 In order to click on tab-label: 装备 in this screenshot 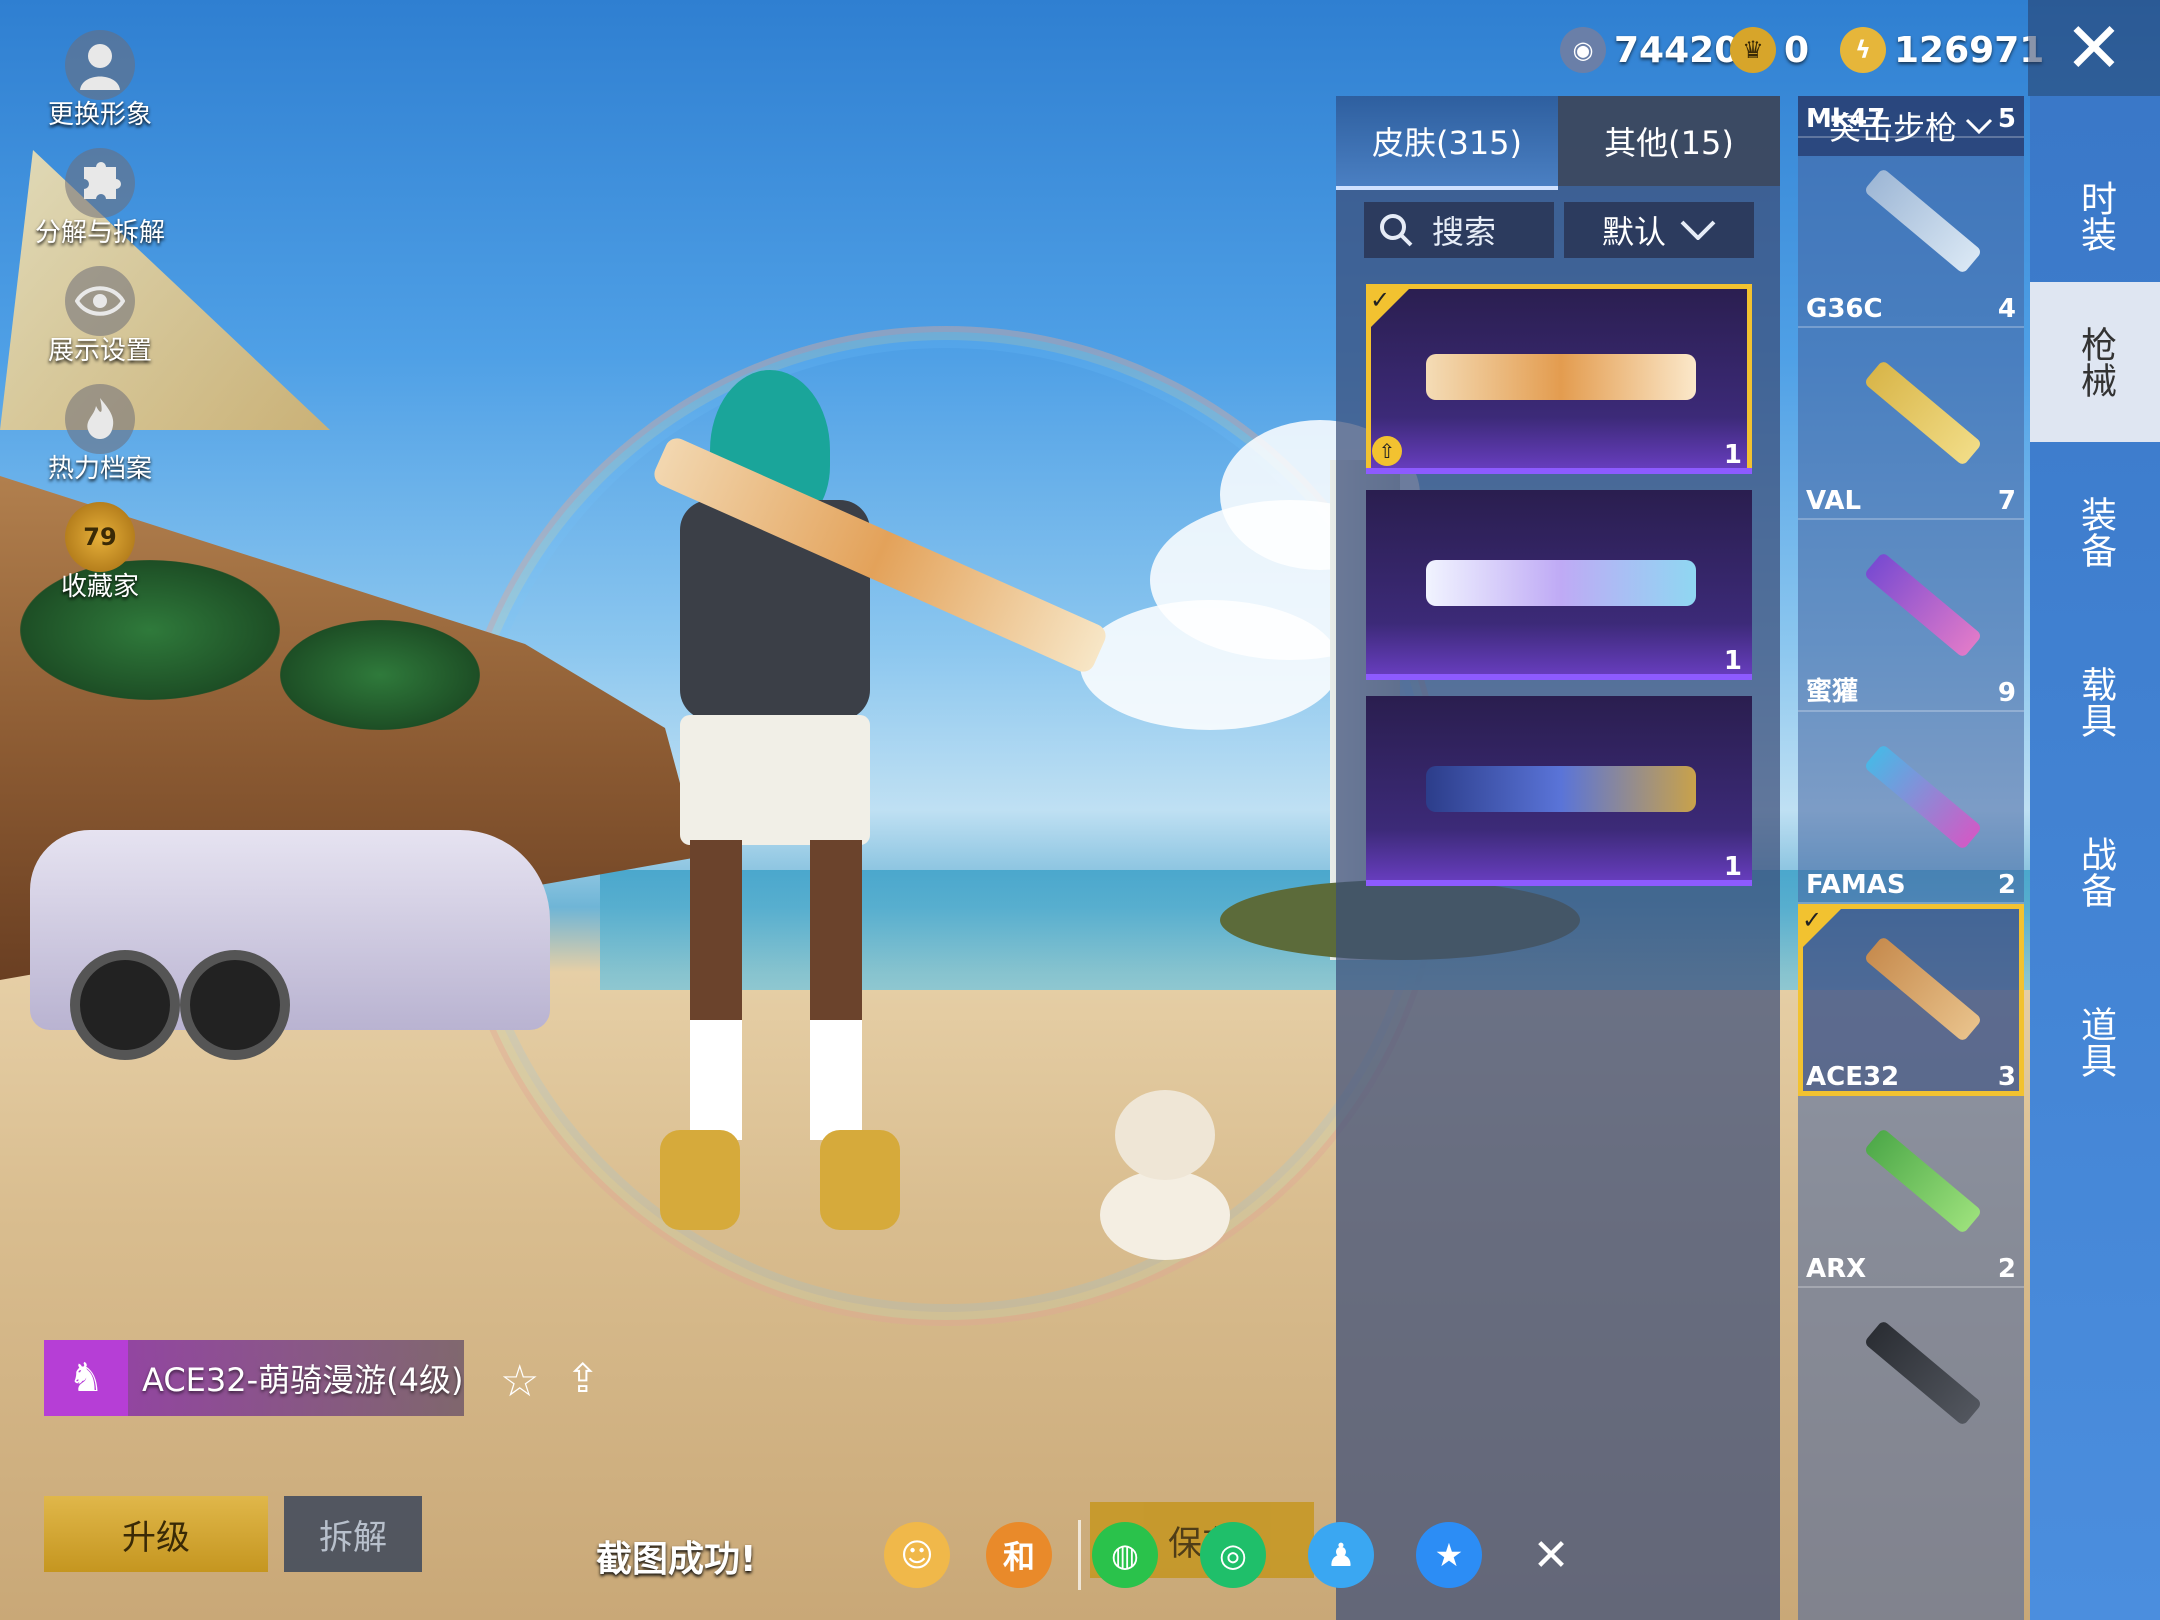, I will do `click(2095, 532)`.